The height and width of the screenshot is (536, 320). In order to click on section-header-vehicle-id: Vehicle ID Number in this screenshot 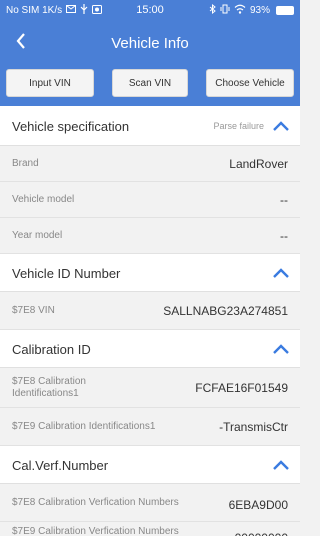, I will do `click(150, 273)`.